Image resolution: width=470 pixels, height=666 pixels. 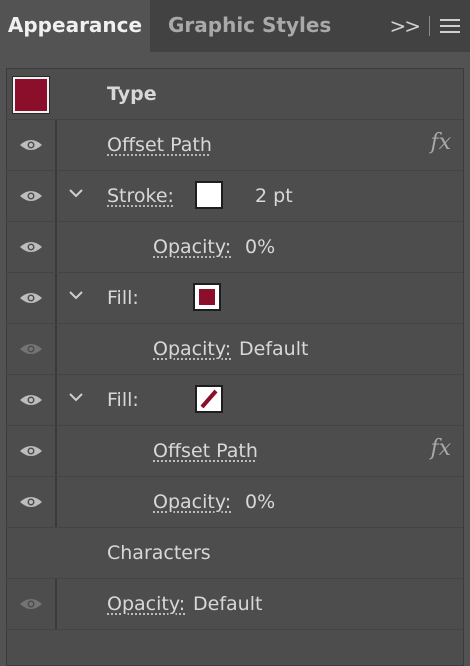 I want to click on object-header-row: Type, so click(x=235, y=94).